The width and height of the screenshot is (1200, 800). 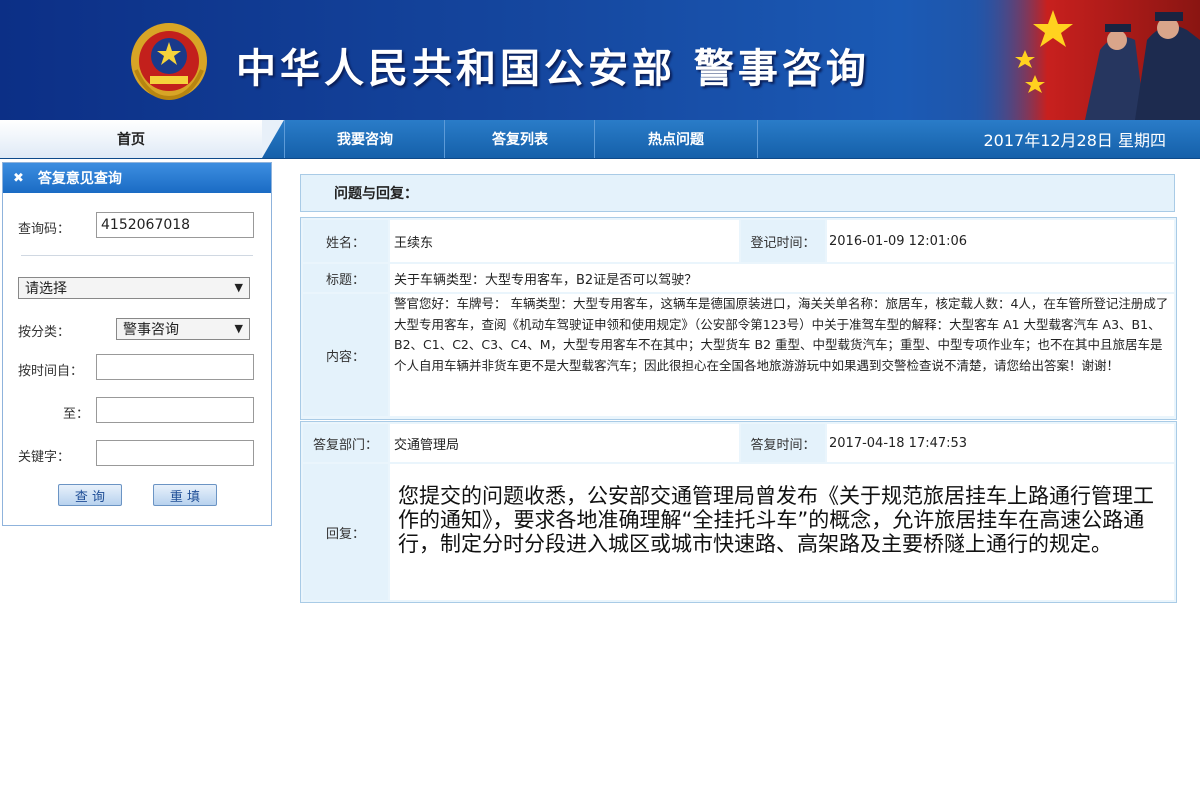 What do you see at coordinates (364, 139) in the screenshot?
I see `nav-consult: 我要咨询` at bounding box center [364, 139].